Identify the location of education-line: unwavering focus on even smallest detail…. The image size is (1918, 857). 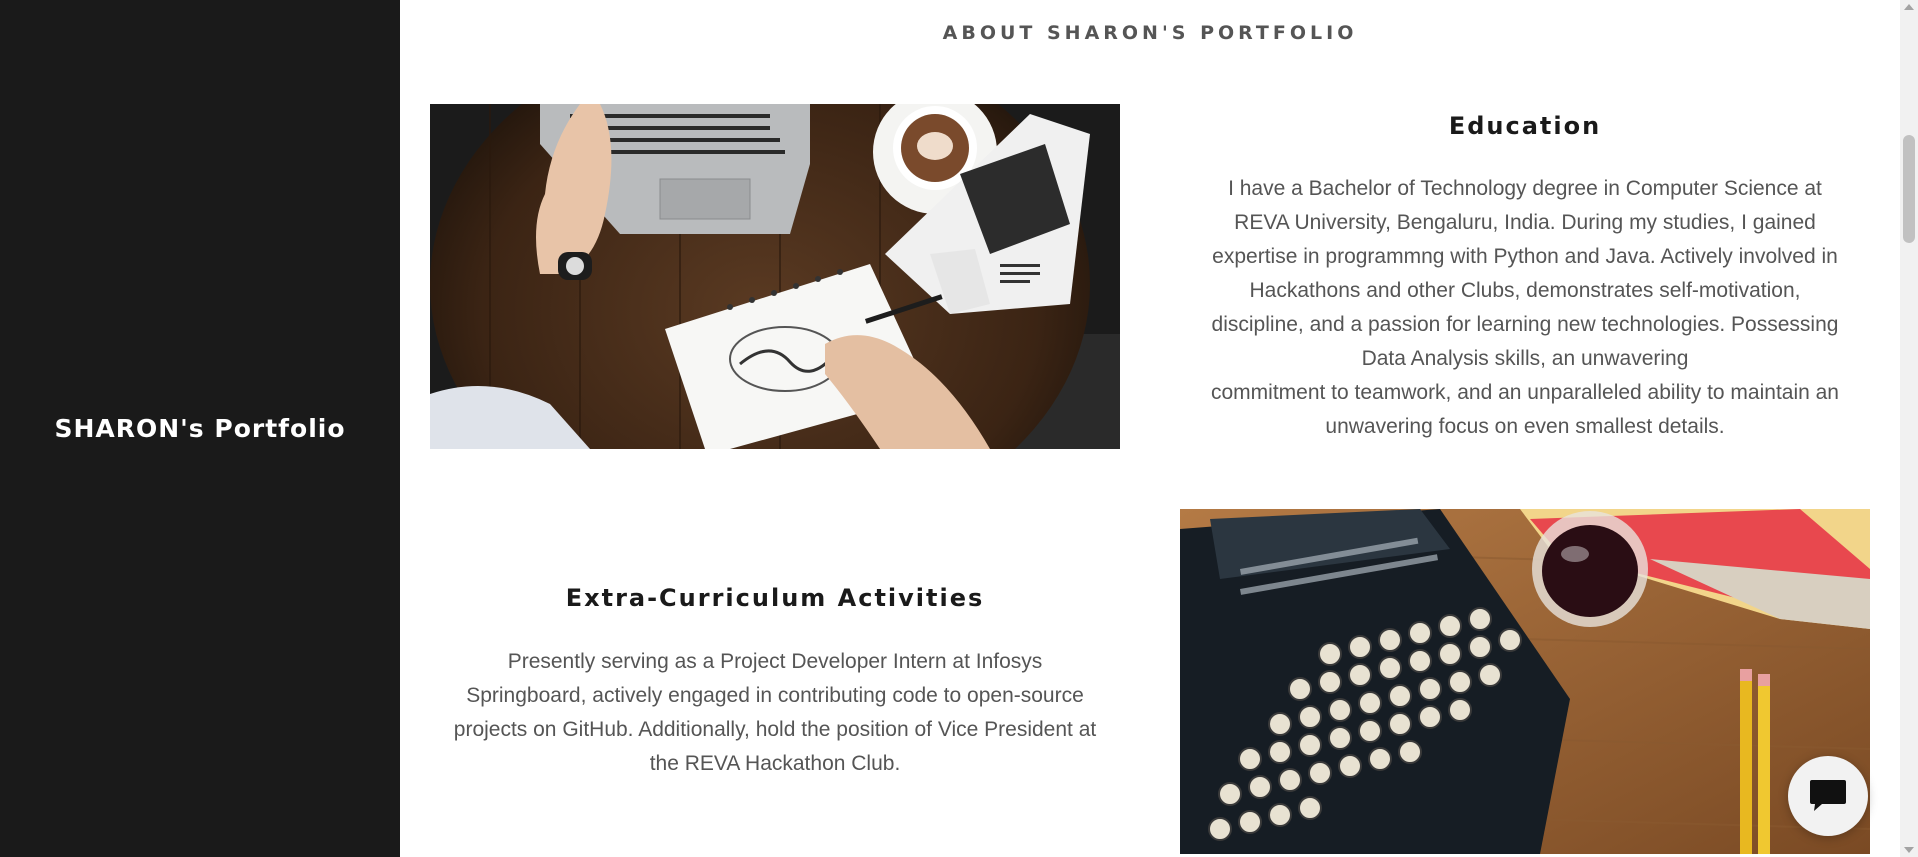
(1525, 426).